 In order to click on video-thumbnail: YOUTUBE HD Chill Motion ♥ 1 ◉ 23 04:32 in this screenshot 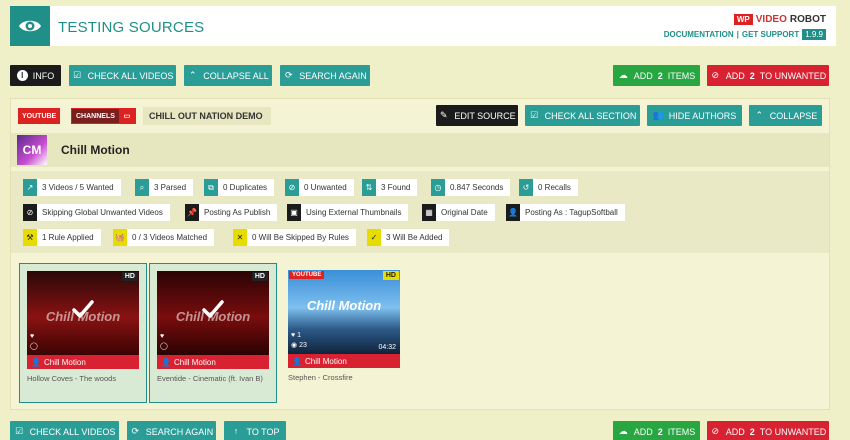, I will do `click(344, 312)`.